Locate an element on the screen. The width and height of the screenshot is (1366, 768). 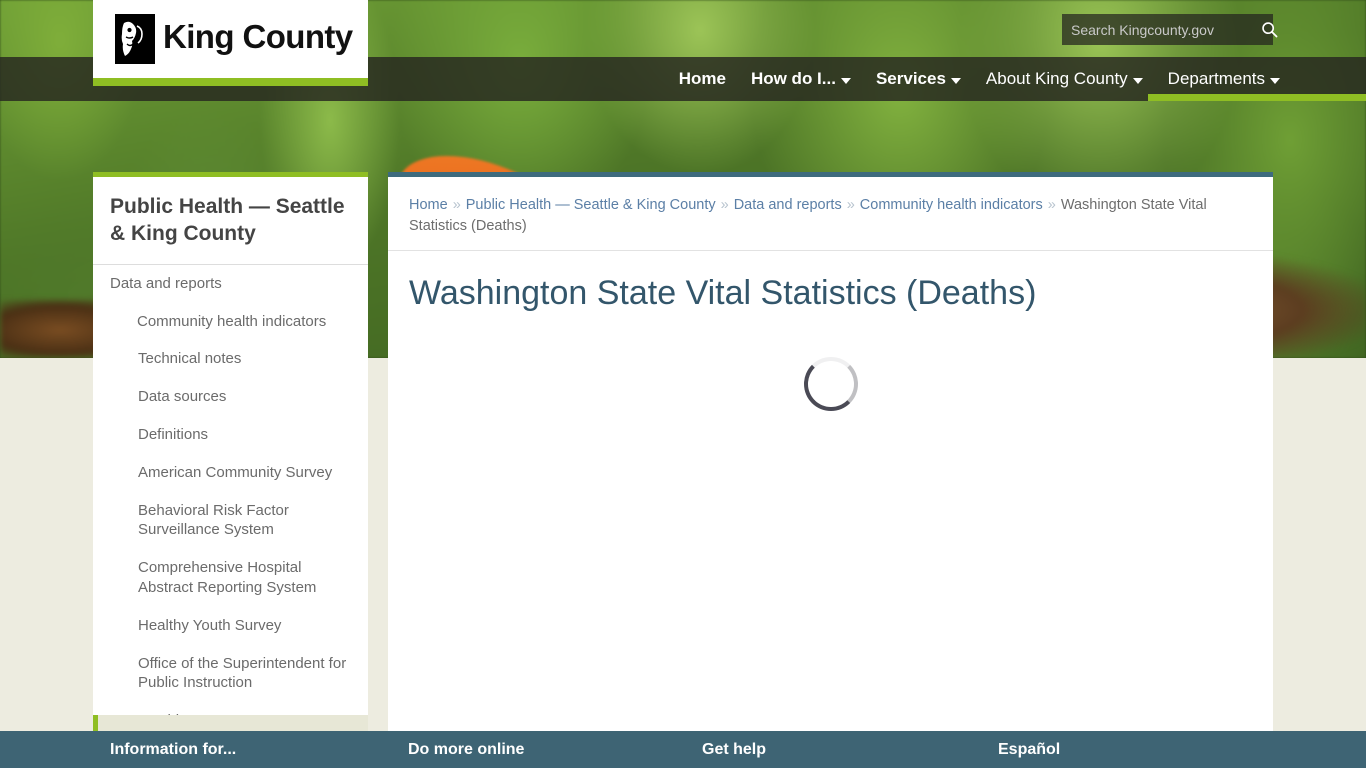
search-input is located at coordinates (1161, 29).